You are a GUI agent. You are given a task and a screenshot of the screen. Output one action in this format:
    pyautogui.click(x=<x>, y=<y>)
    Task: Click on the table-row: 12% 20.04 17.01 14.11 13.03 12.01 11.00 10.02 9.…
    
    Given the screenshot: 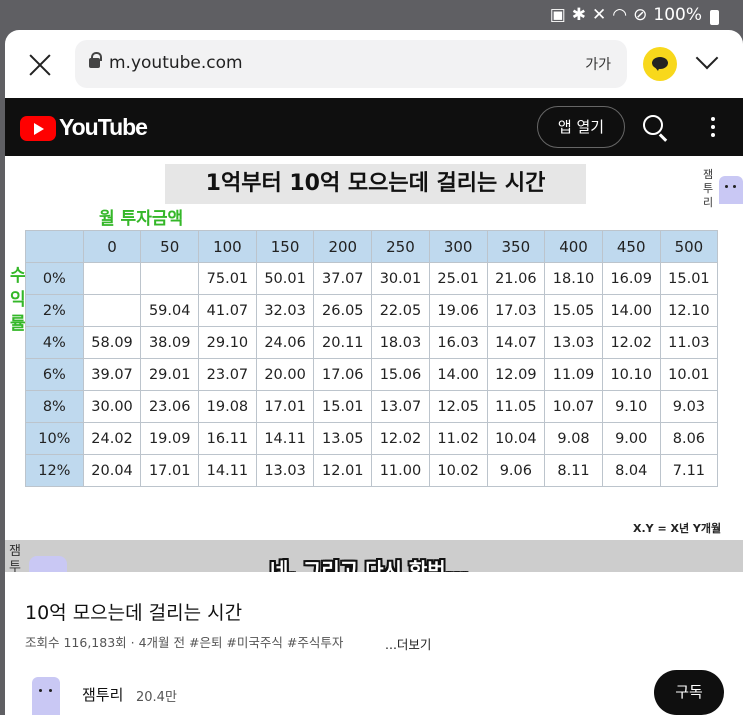 What is the action you would take?
    pyautogui.click(x=372, y=470)
    